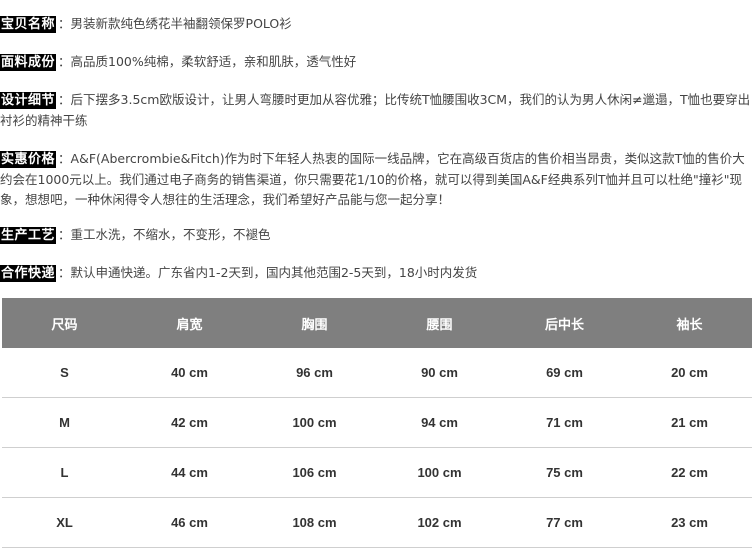 The height and width of the screenshot is (553, 752). I want to click on info-row-process: 生产工艺 ：重工水洗，不缩水，不变形，不褪色, so click(376, 235).